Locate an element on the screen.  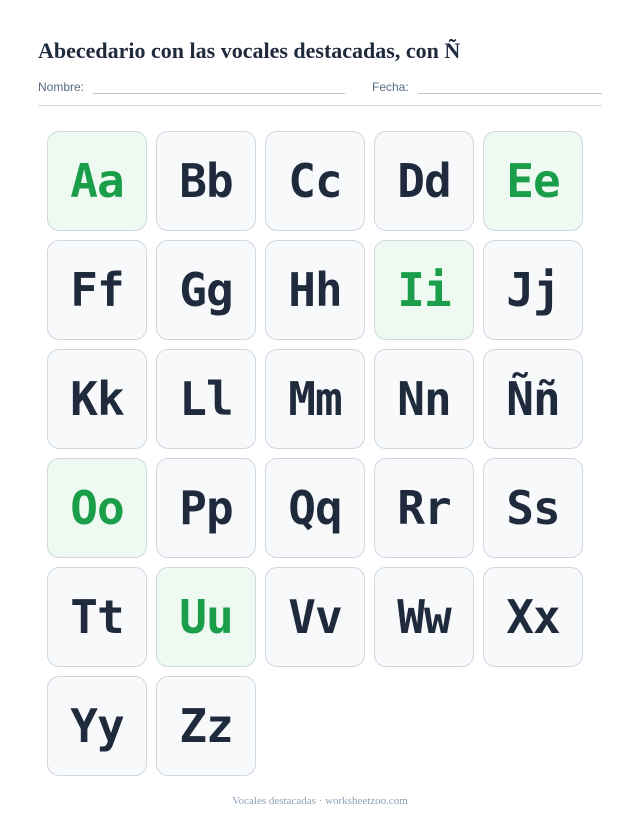
date-line is located at coordinates (510, 93).